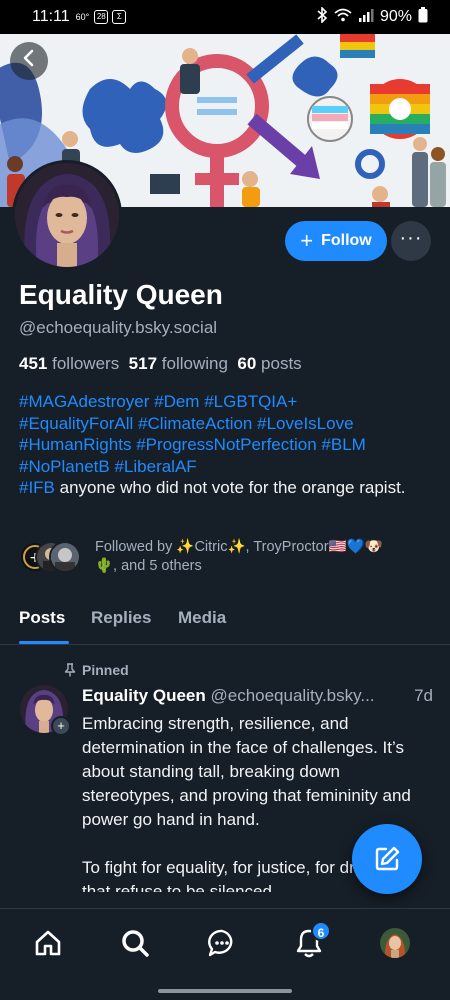 This screenshot has height=1000, width=450. What do you see at coordinates (423, 17) in the screenshot?
I see `battery-icon` at bounding box center [423, 17].